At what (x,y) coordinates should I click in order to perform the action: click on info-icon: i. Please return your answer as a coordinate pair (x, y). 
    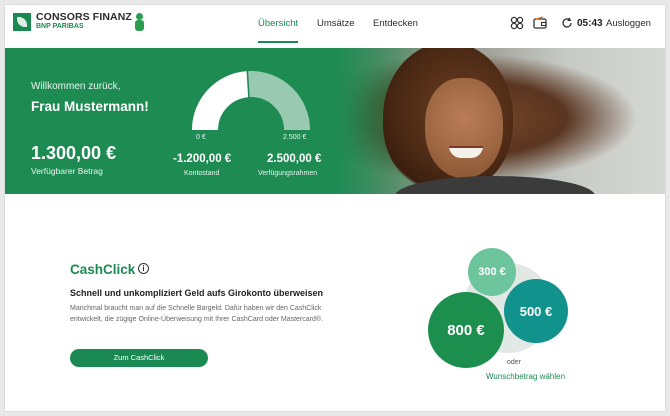
    Looking at the image, I should click on (143, 268).